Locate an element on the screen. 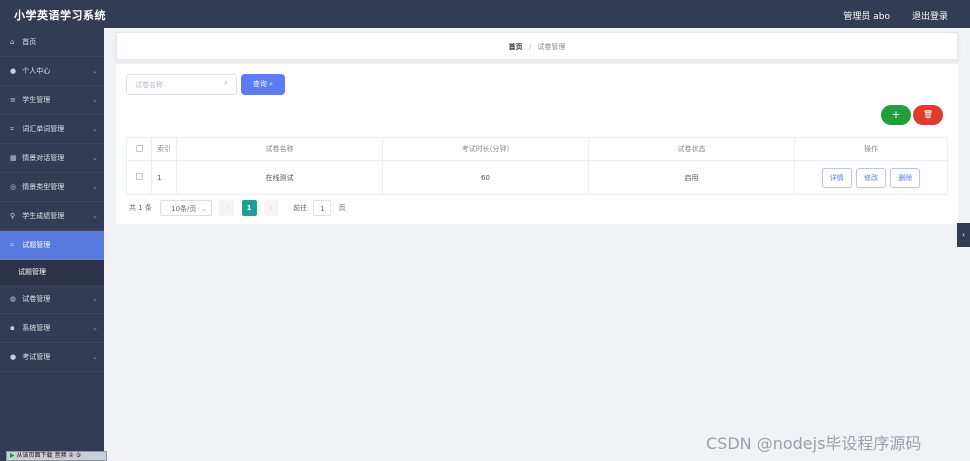 The image size is (970, 461). pagination-total: 共 1 条 is located at coordinates (140, 208).